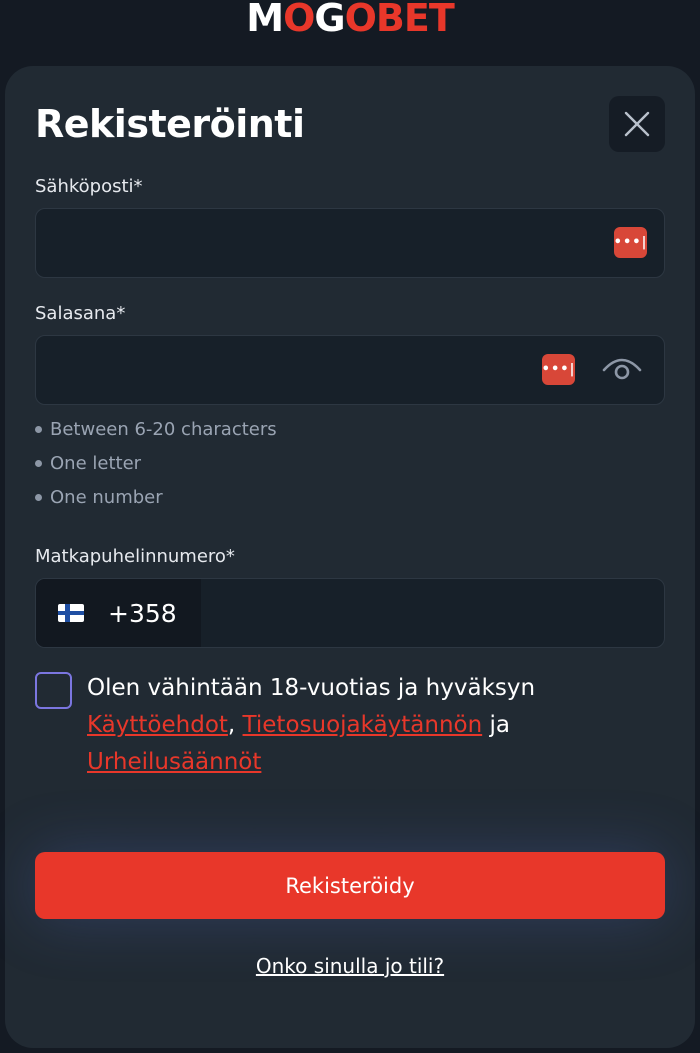 The width and height of the screenshot is (700, 1053). What do you see at coordinates (142, 613) in the screenshot?
I see `country-code: +358` at bounding box center [142, 613].